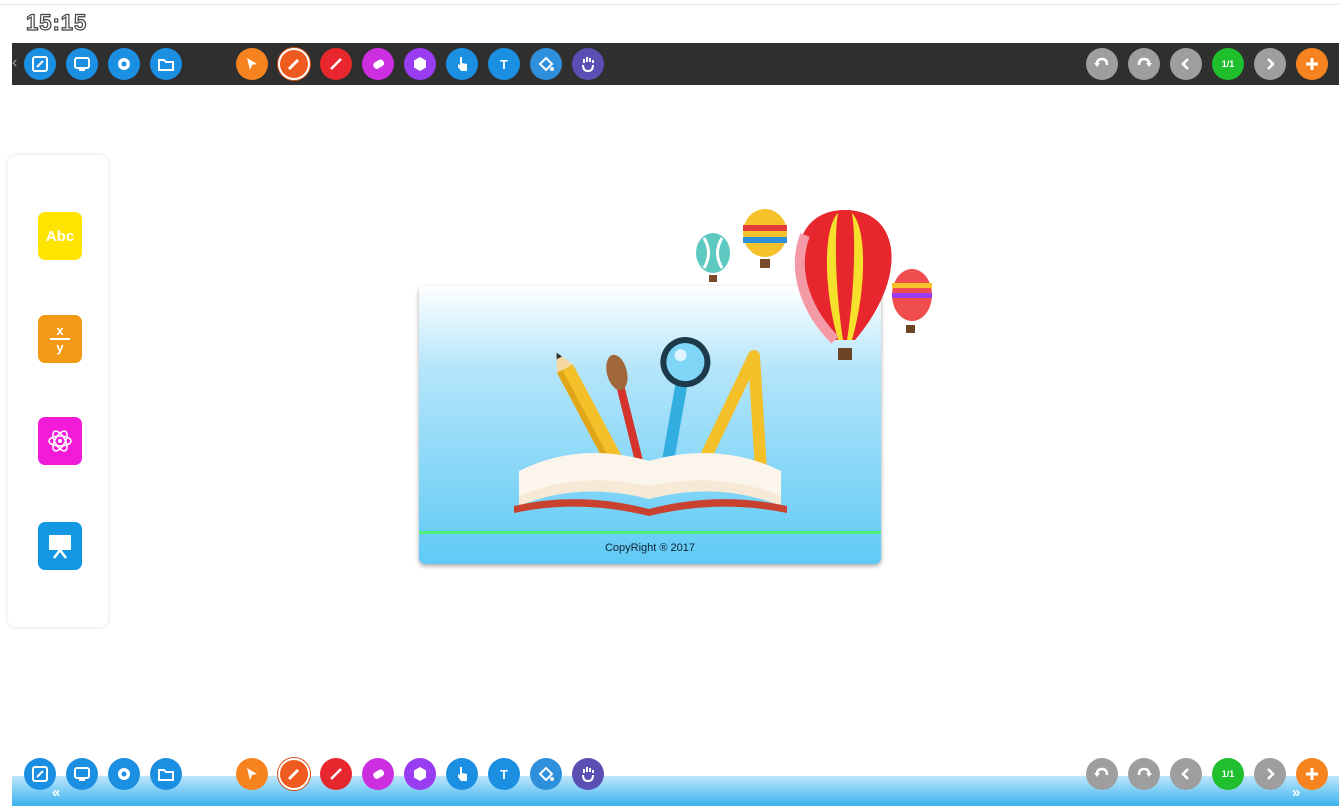 The width and height of the screenshot is (1339, 806). What do you see at coordinates (14, 63) in the screenshot?
I see `scroll-left-icon: ‹` at bounding box center [14, 63].